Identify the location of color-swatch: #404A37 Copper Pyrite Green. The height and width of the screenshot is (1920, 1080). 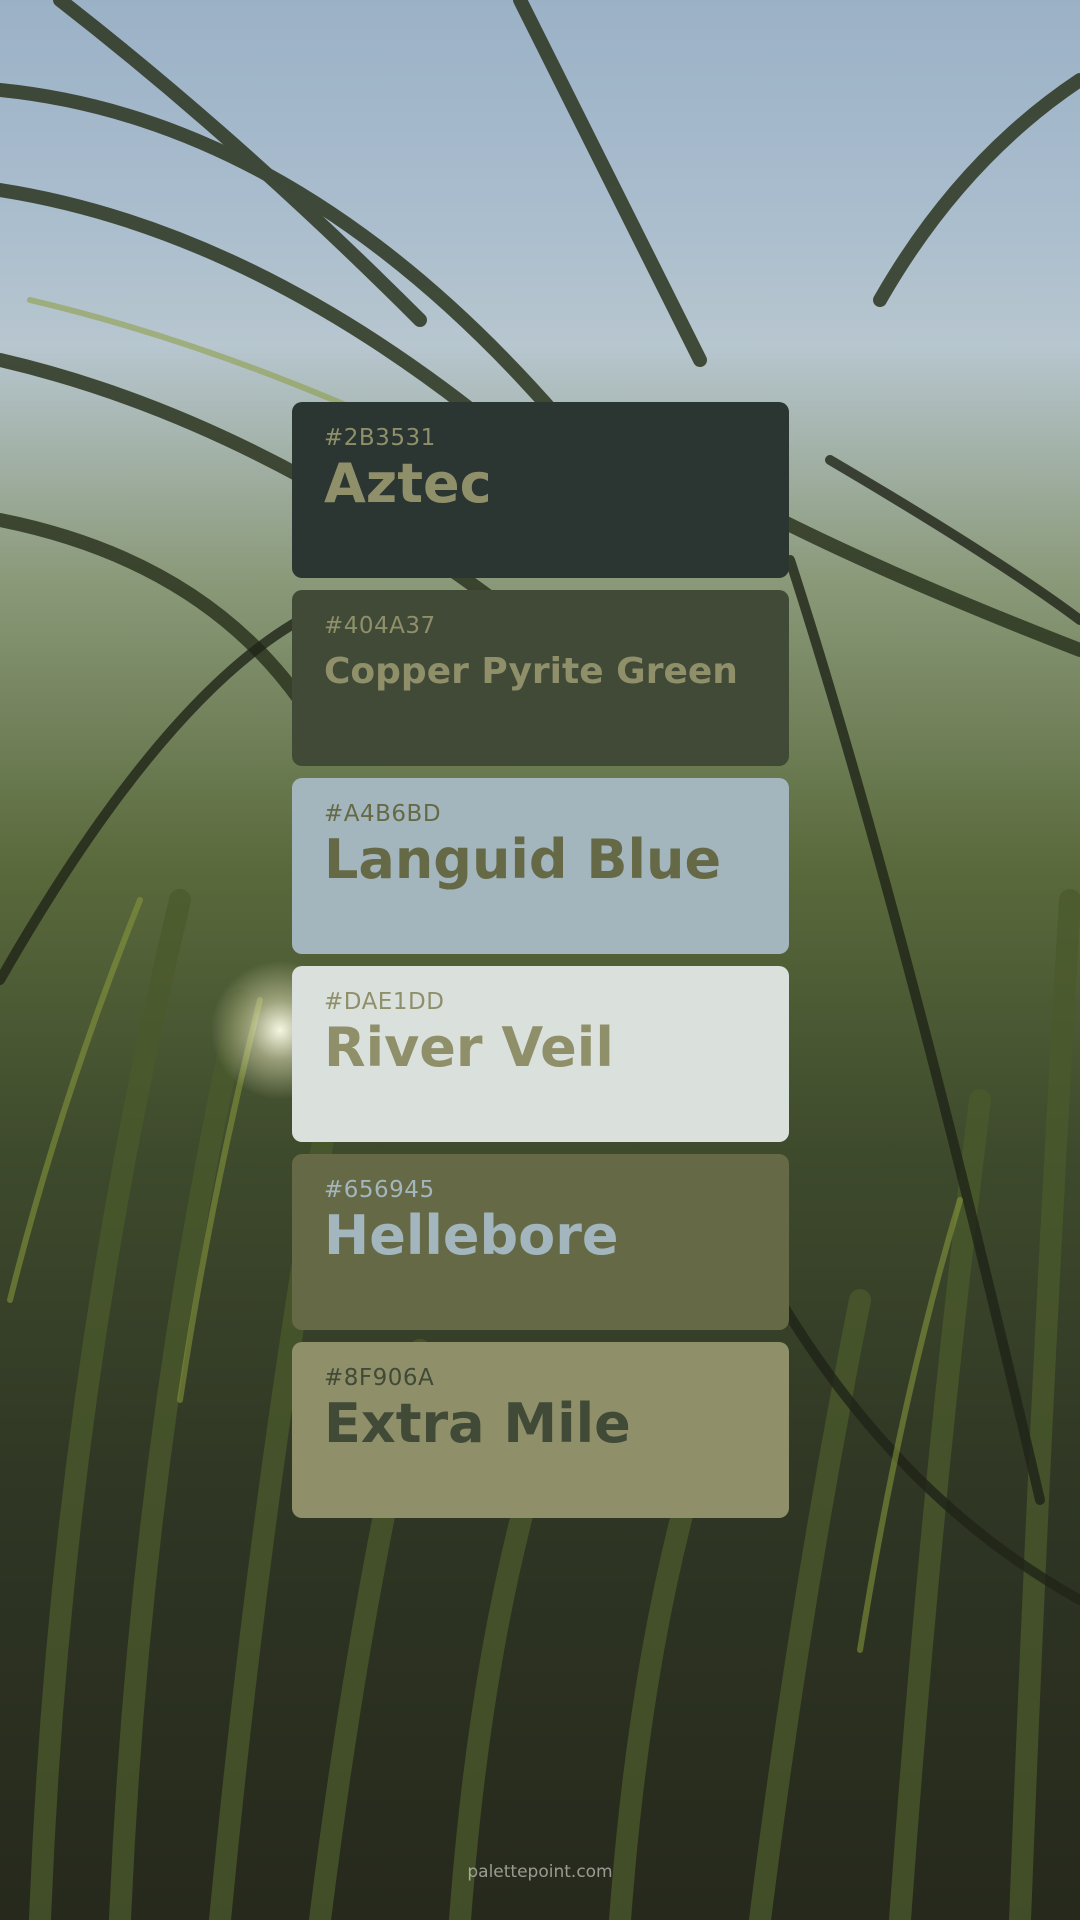
(540, 678).